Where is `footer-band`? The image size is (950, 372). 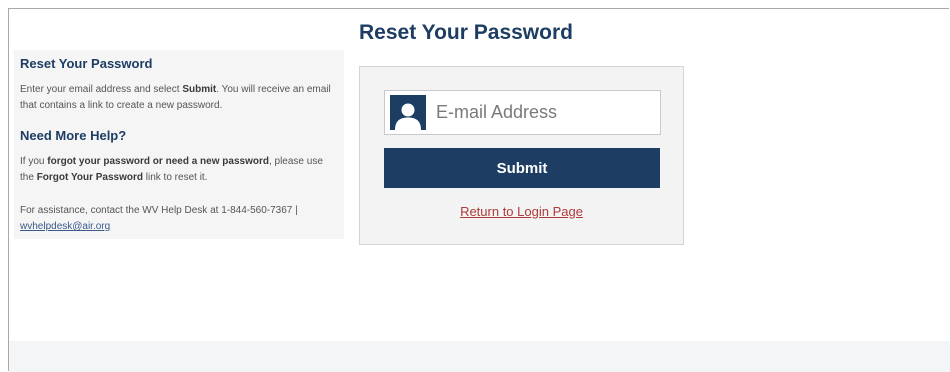
footer-band is located at coordinates (479, 356).